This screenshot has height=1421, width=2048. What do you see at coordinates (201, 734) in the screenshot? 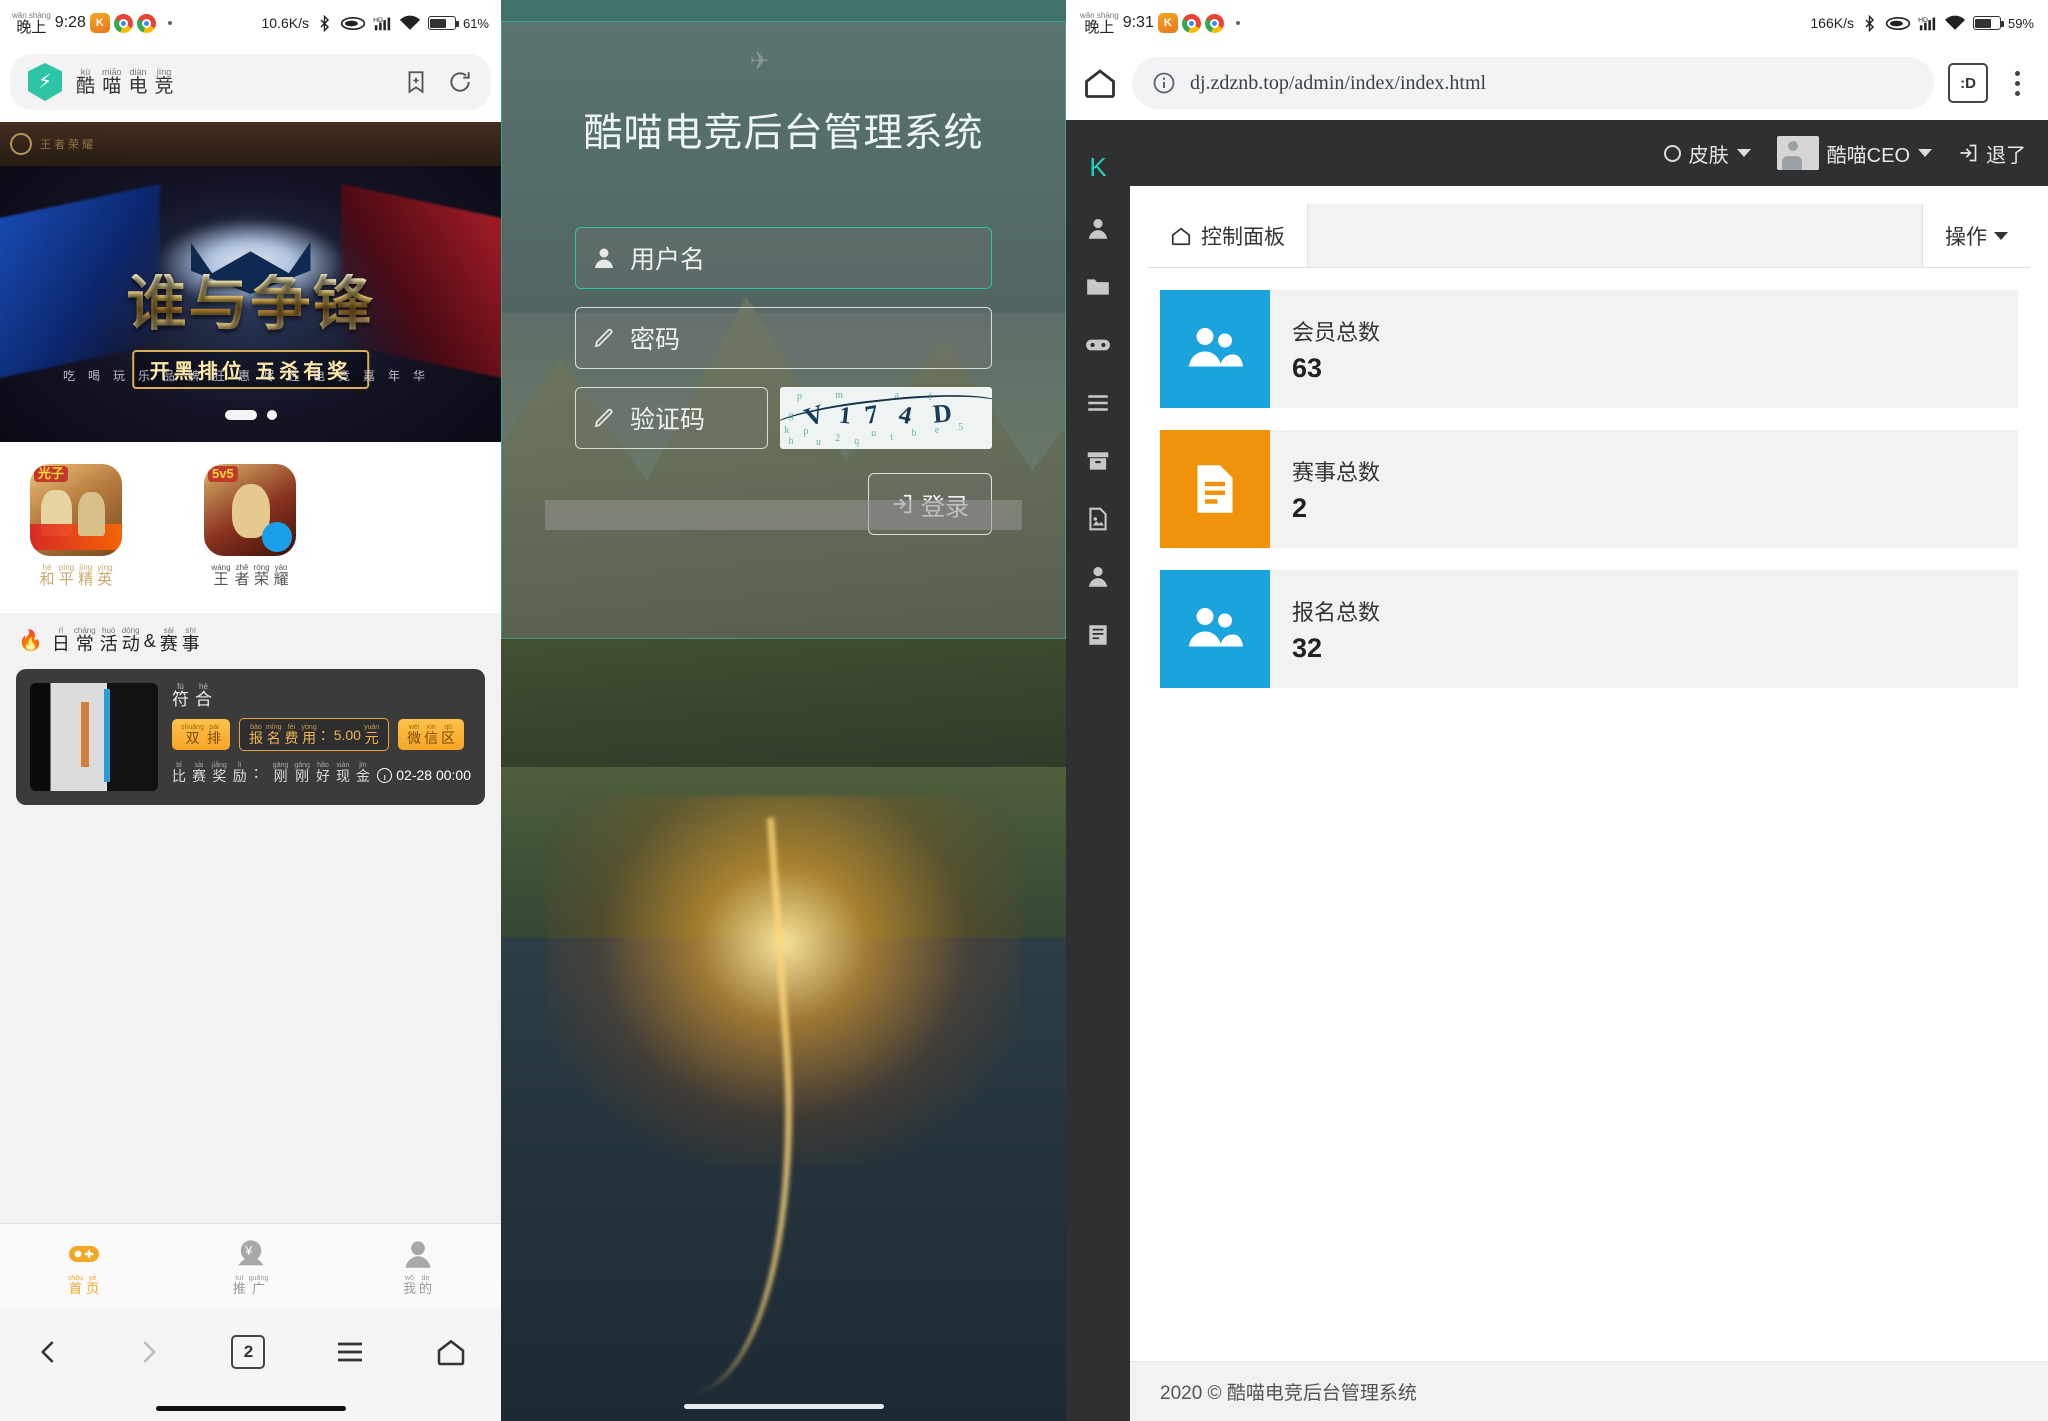
I see `activity-tag-mode: shuāng 双 pái 排` at bounding box center [201, 734].